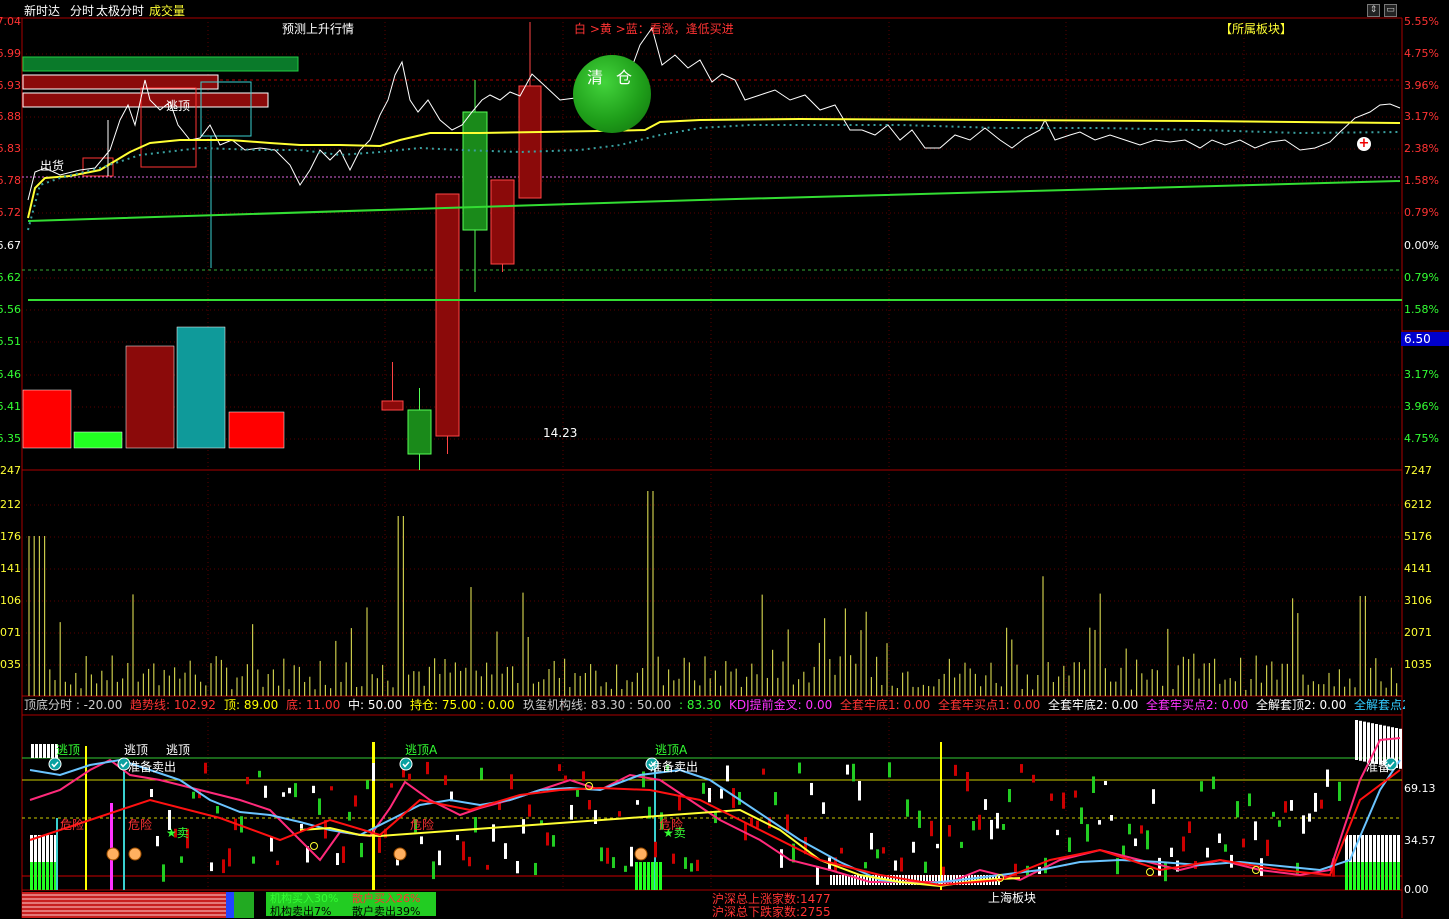  What do you see at coordinates (462, 705) in the screenshot?
I see `indicator-item: 持仓: 75.00 : 0.00` at bounding box center [462, 705].